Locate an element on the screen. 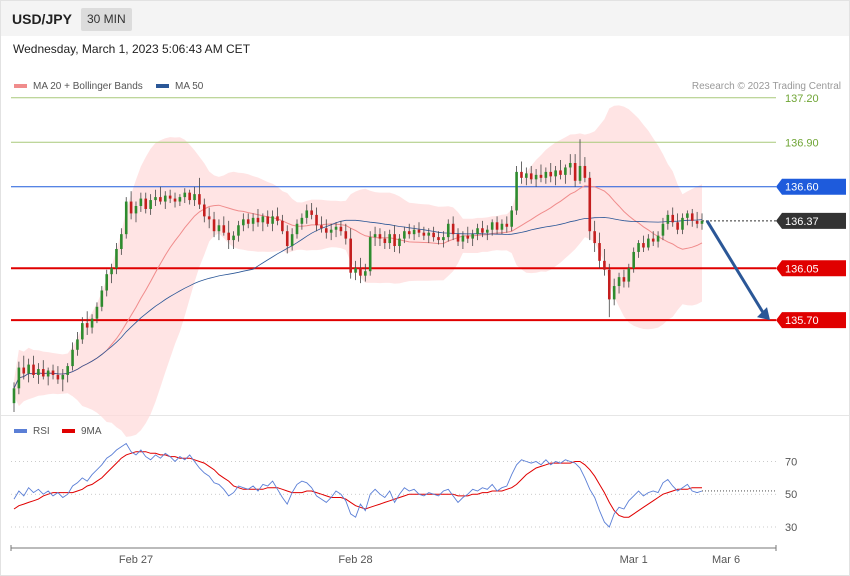 The image size is (850, 576). x-tick-label: Mar 1 is located at coordinates (634, 560).